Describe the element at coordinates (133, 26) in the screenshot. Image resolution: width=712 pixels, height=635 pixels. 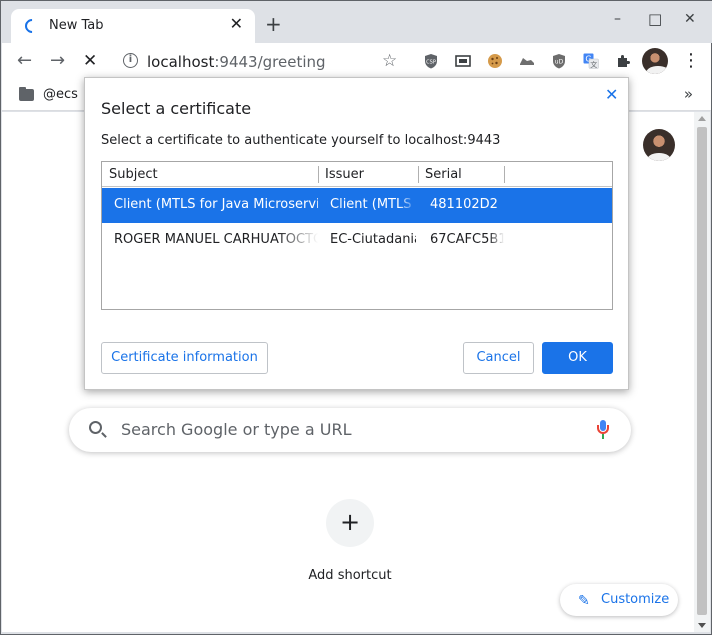
I see `tab-new-tab: New Tab ✕` at that location.